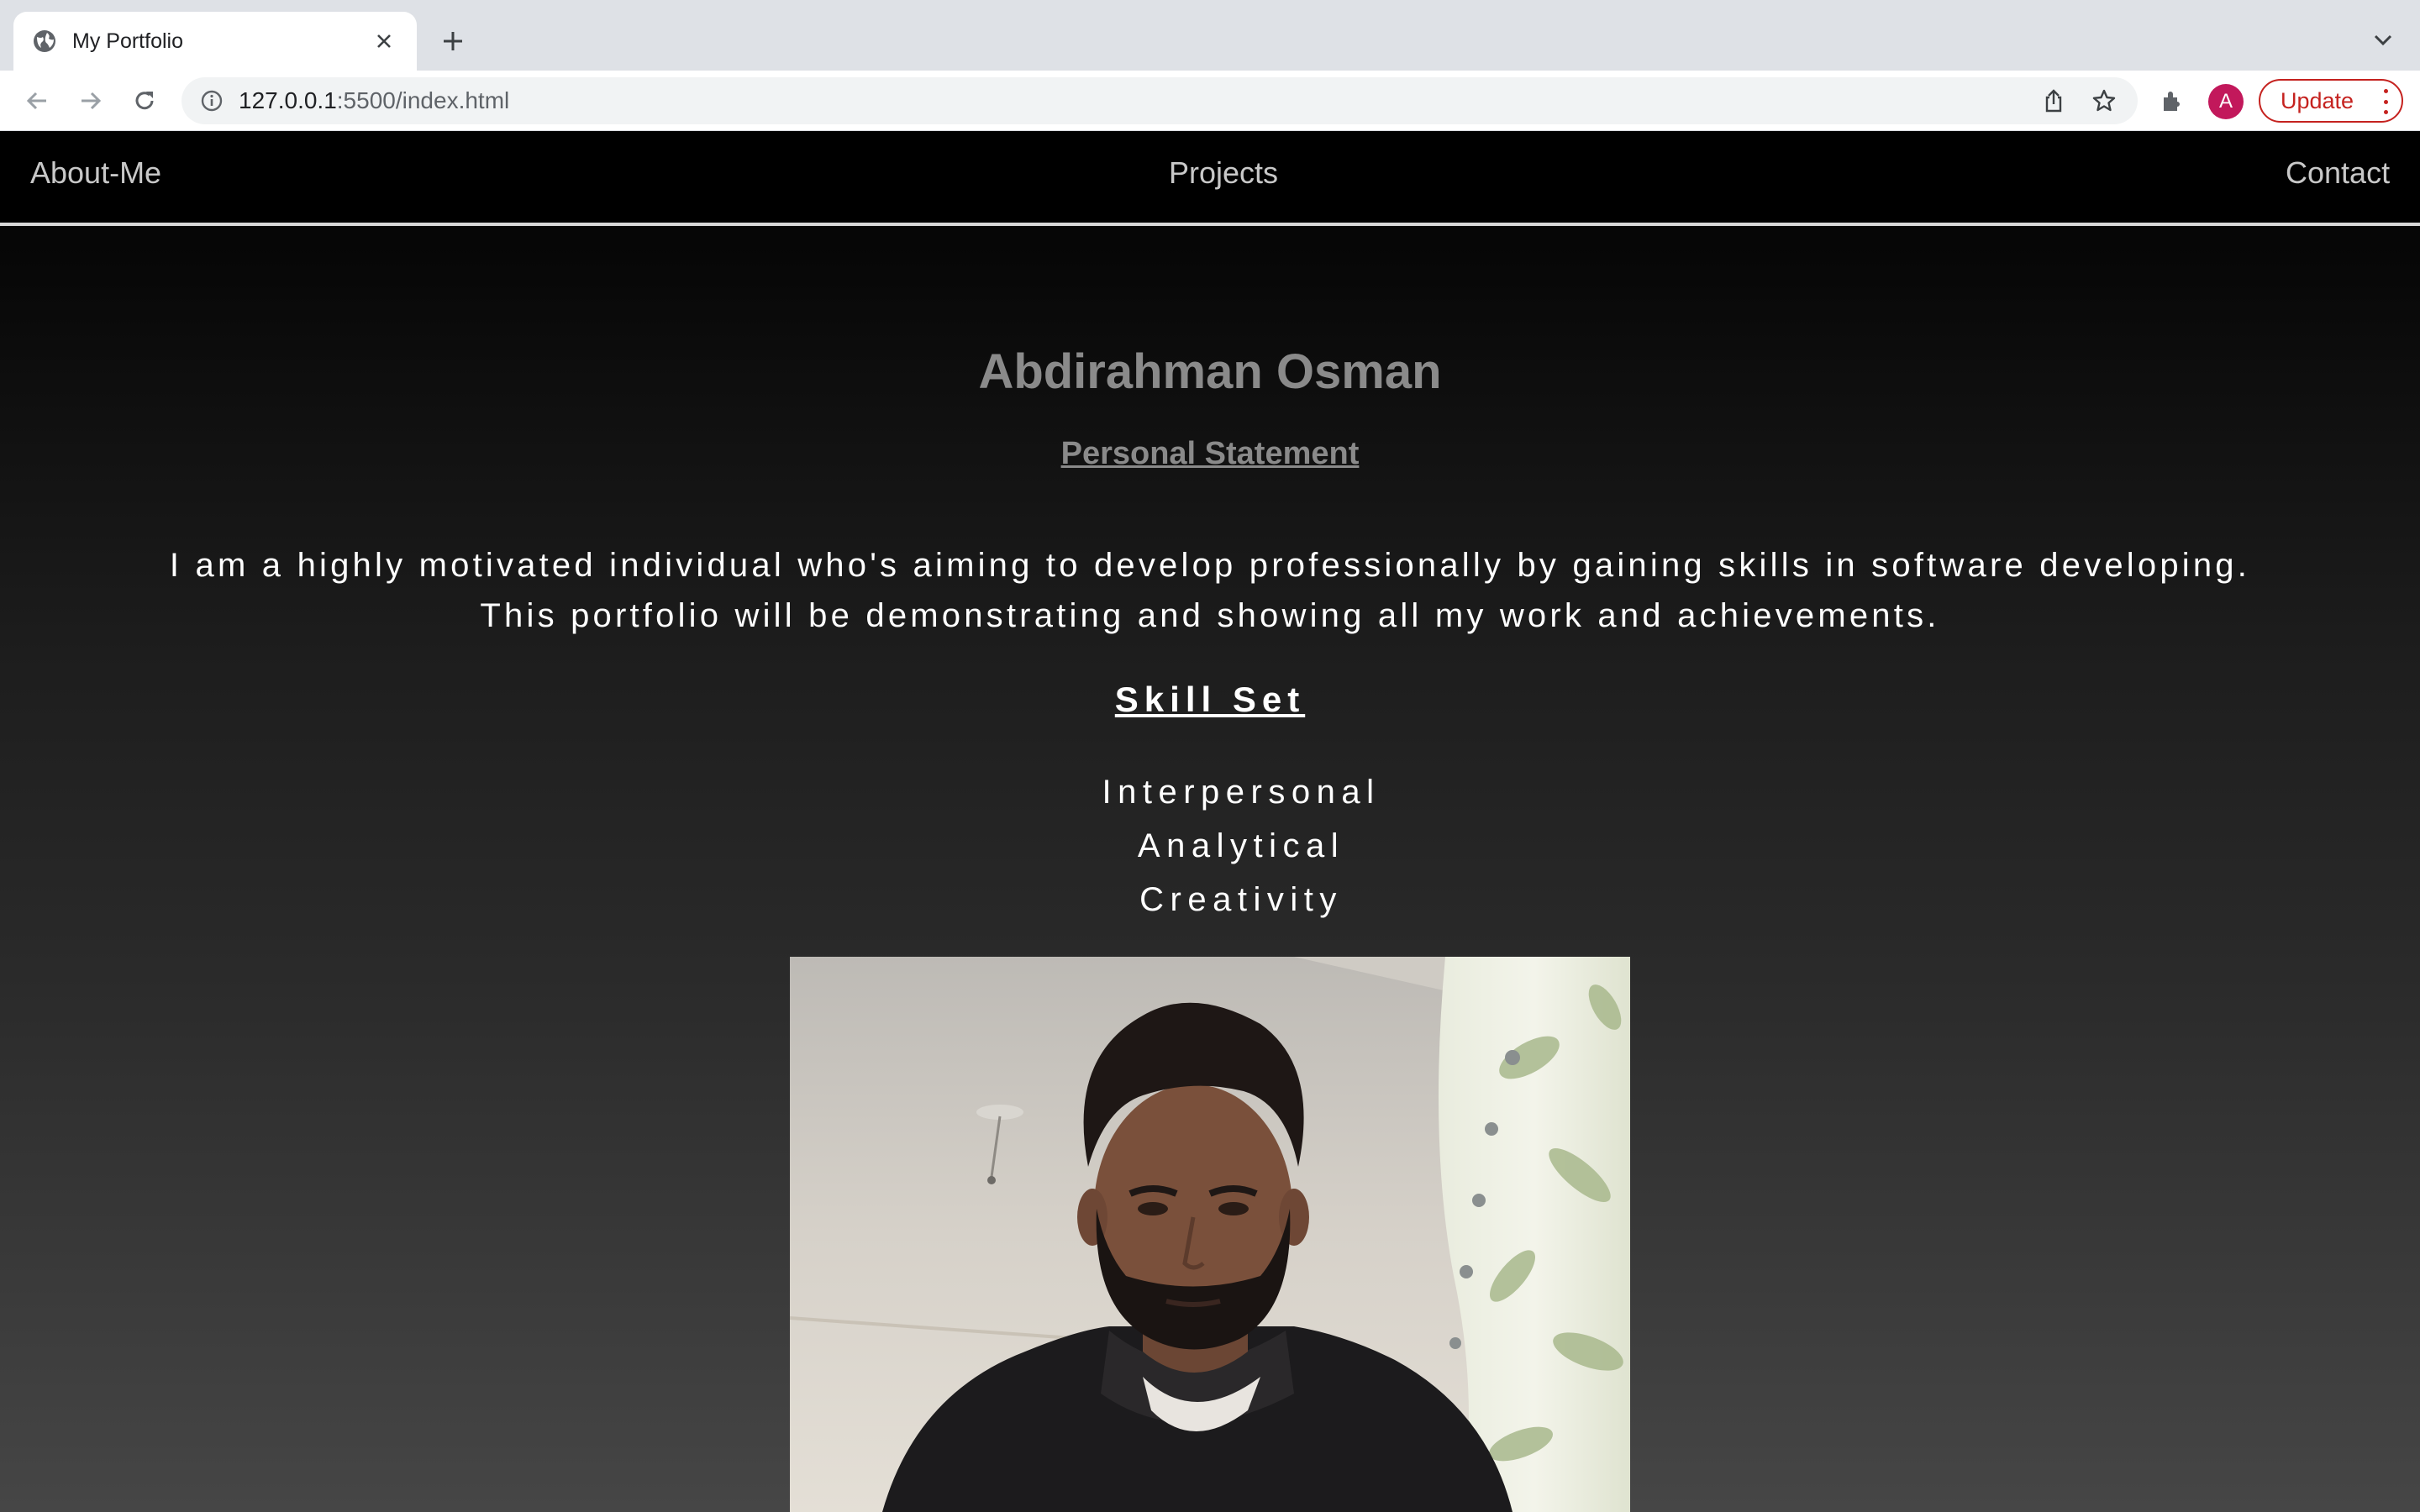 This screenshot has height=1512, width=2420. What do you see at coordinates (288, 100) in the screenshot?
I see `url-host: 127.0.0.1` at bounding box center [288, 100].